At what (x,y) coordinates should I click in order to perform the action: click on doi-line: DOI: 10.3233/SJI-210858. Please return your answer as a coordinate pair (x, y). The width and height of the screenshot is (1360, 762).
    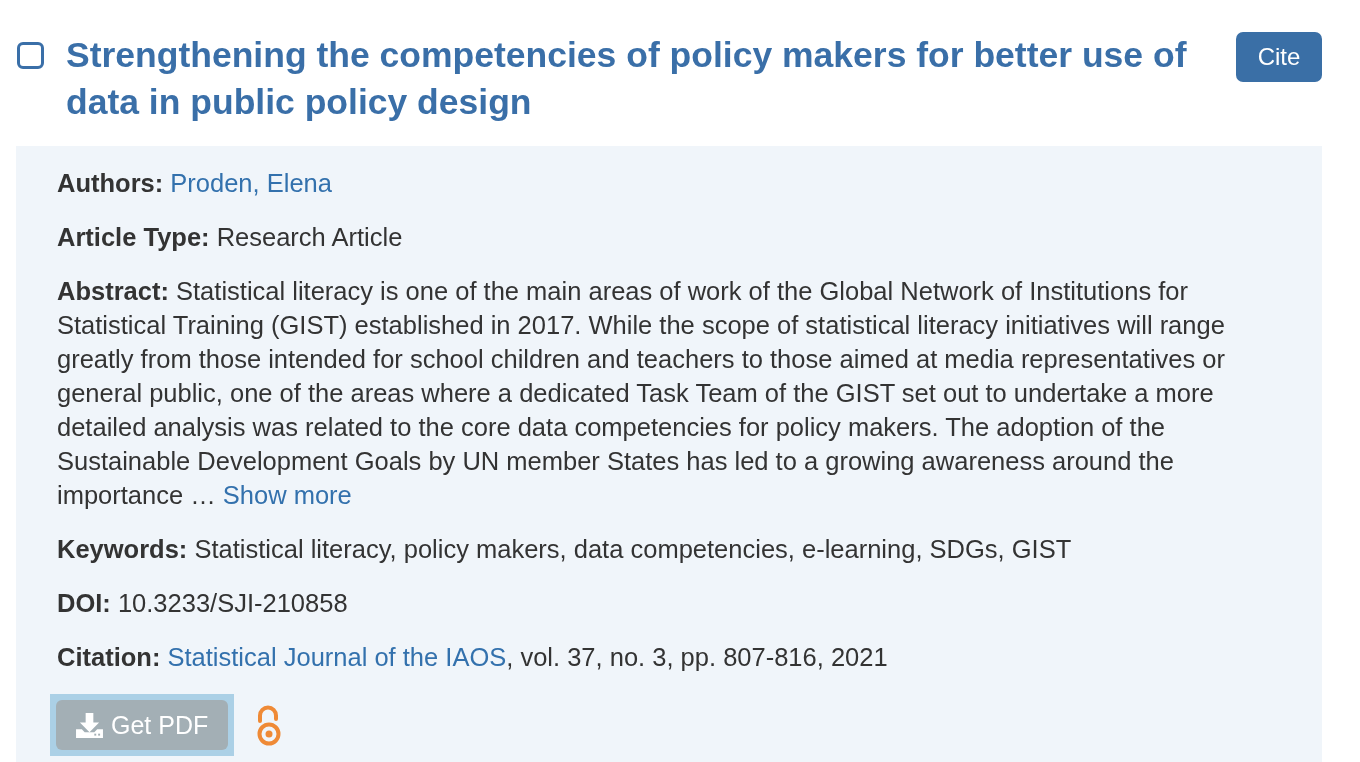
    Looking at the image, I should click on (203, 603).